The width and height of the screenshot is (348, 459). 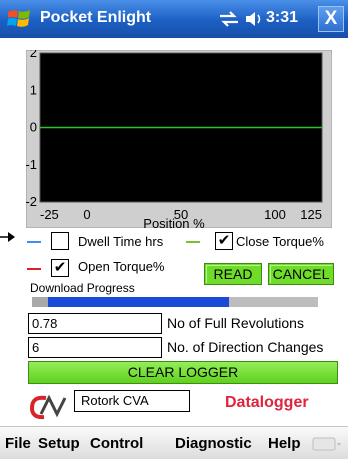 I want to click on menu-control: Control, so click(x=116, y=443).